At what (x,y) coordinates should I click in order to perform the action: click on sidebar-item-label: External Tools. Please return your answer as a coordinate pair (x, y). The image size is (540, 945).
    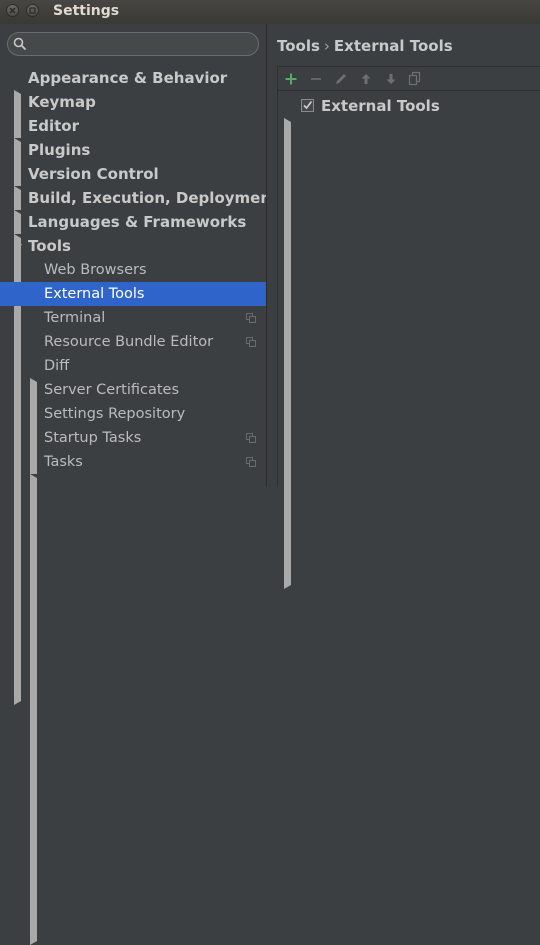
    Looking at the image, I should click on (94, 294).